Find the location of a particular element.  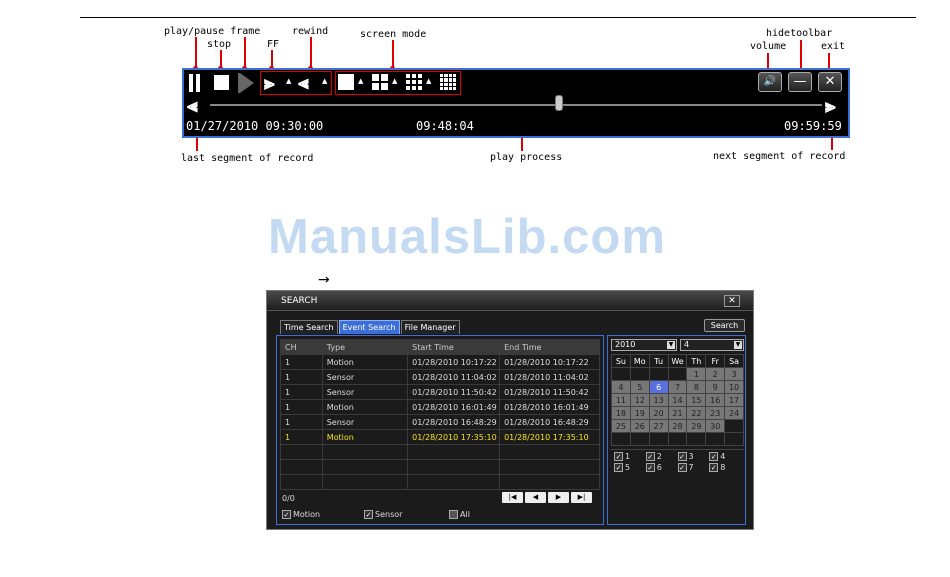

calendar-day: 22 is located at coordinates (696, 413).